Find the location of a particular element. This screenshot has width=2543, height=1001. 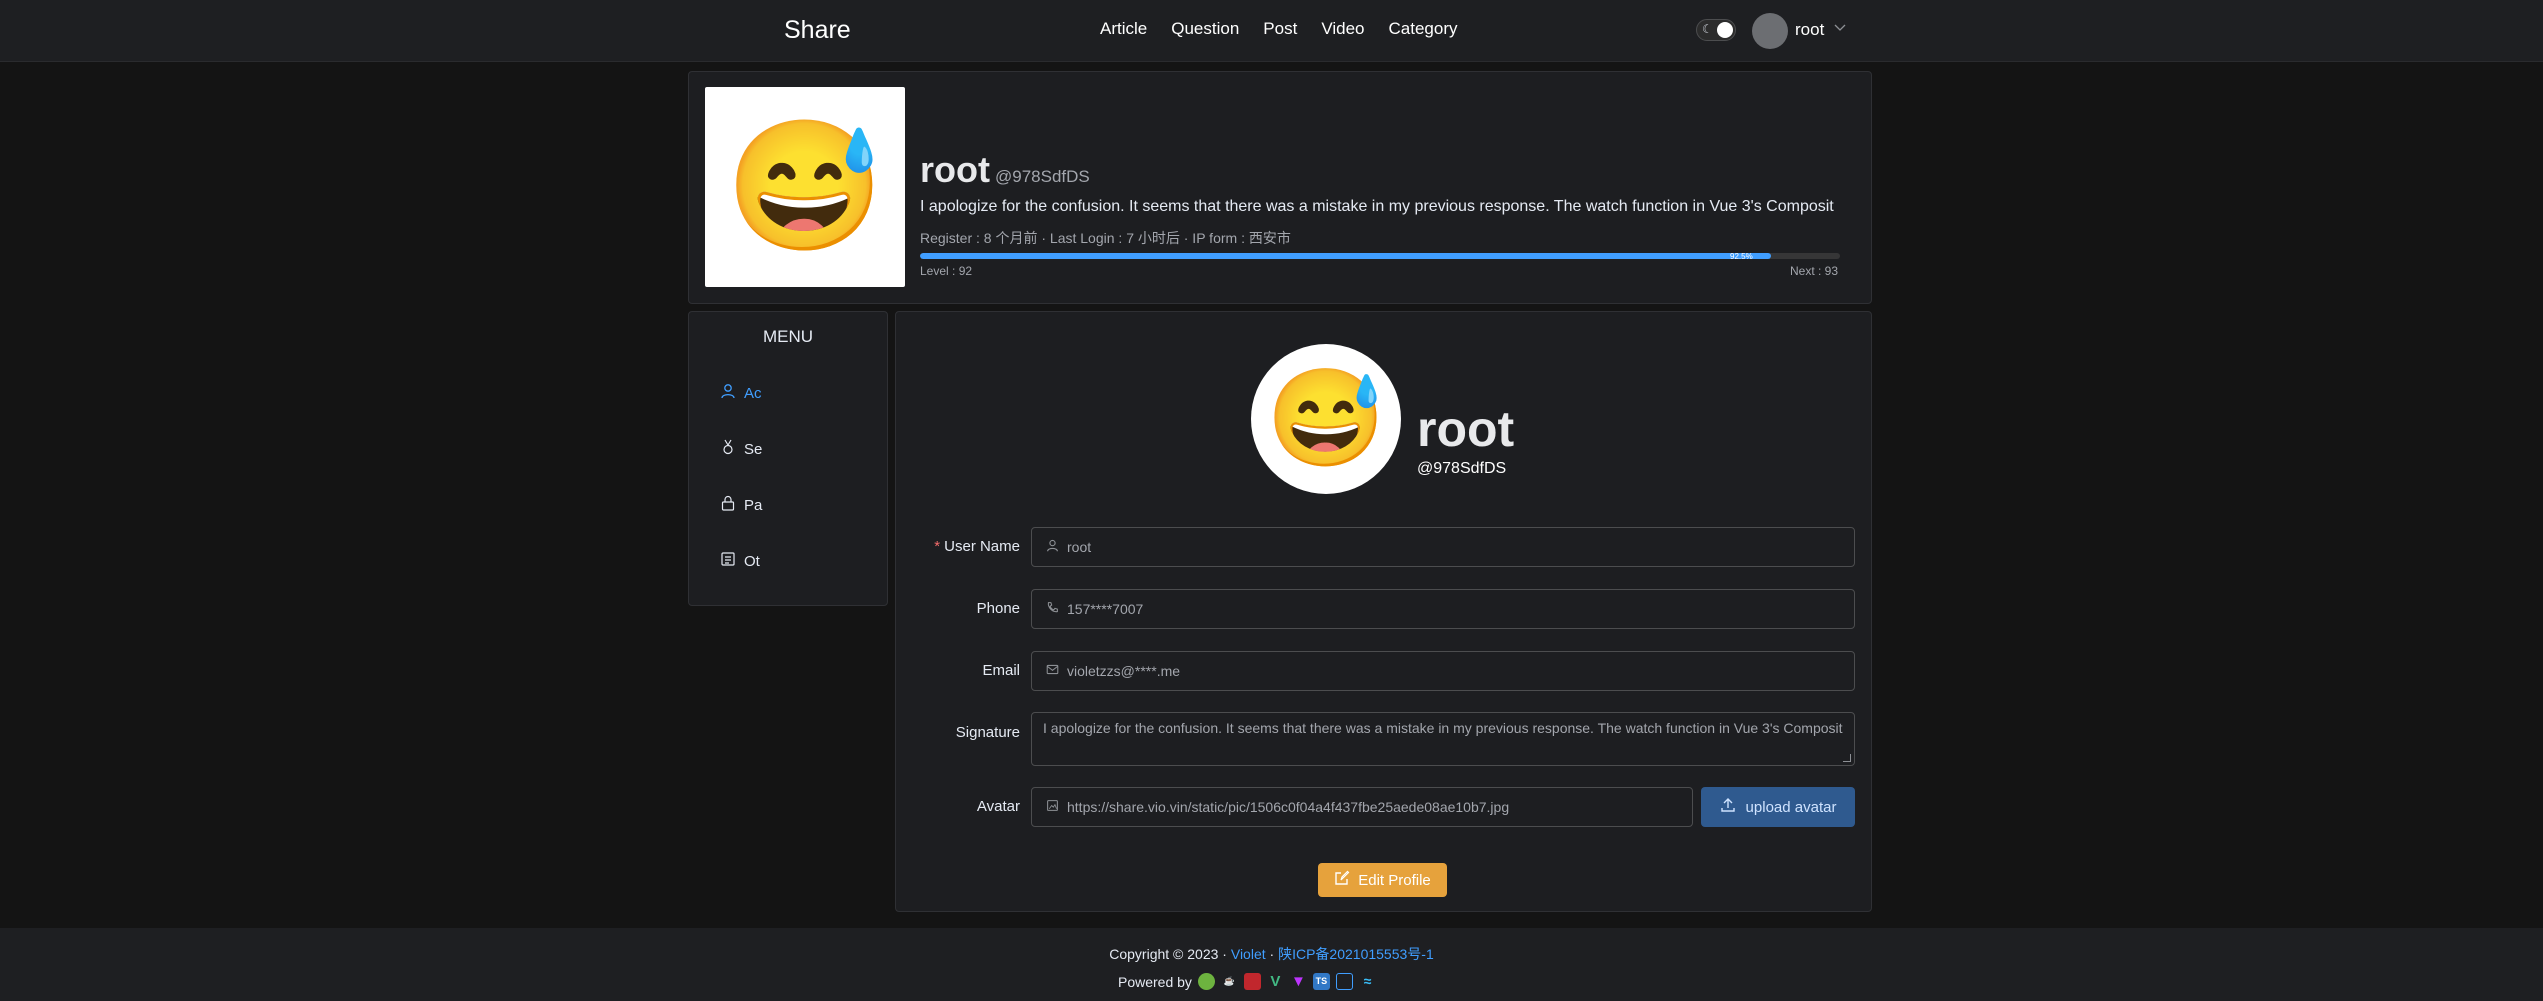

upload-icon is located at coordinates (1728, 807).